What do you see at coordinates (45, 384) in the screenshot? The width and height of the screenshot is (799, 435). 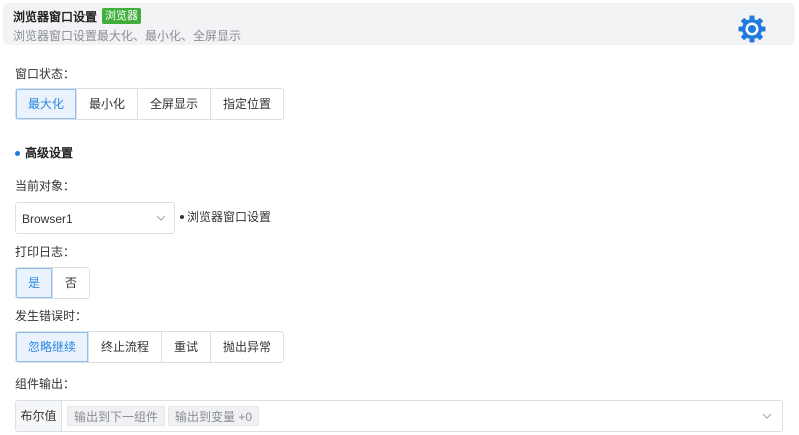 I see `component-output-label: 组件输出：` at bounding box center [45, 384].